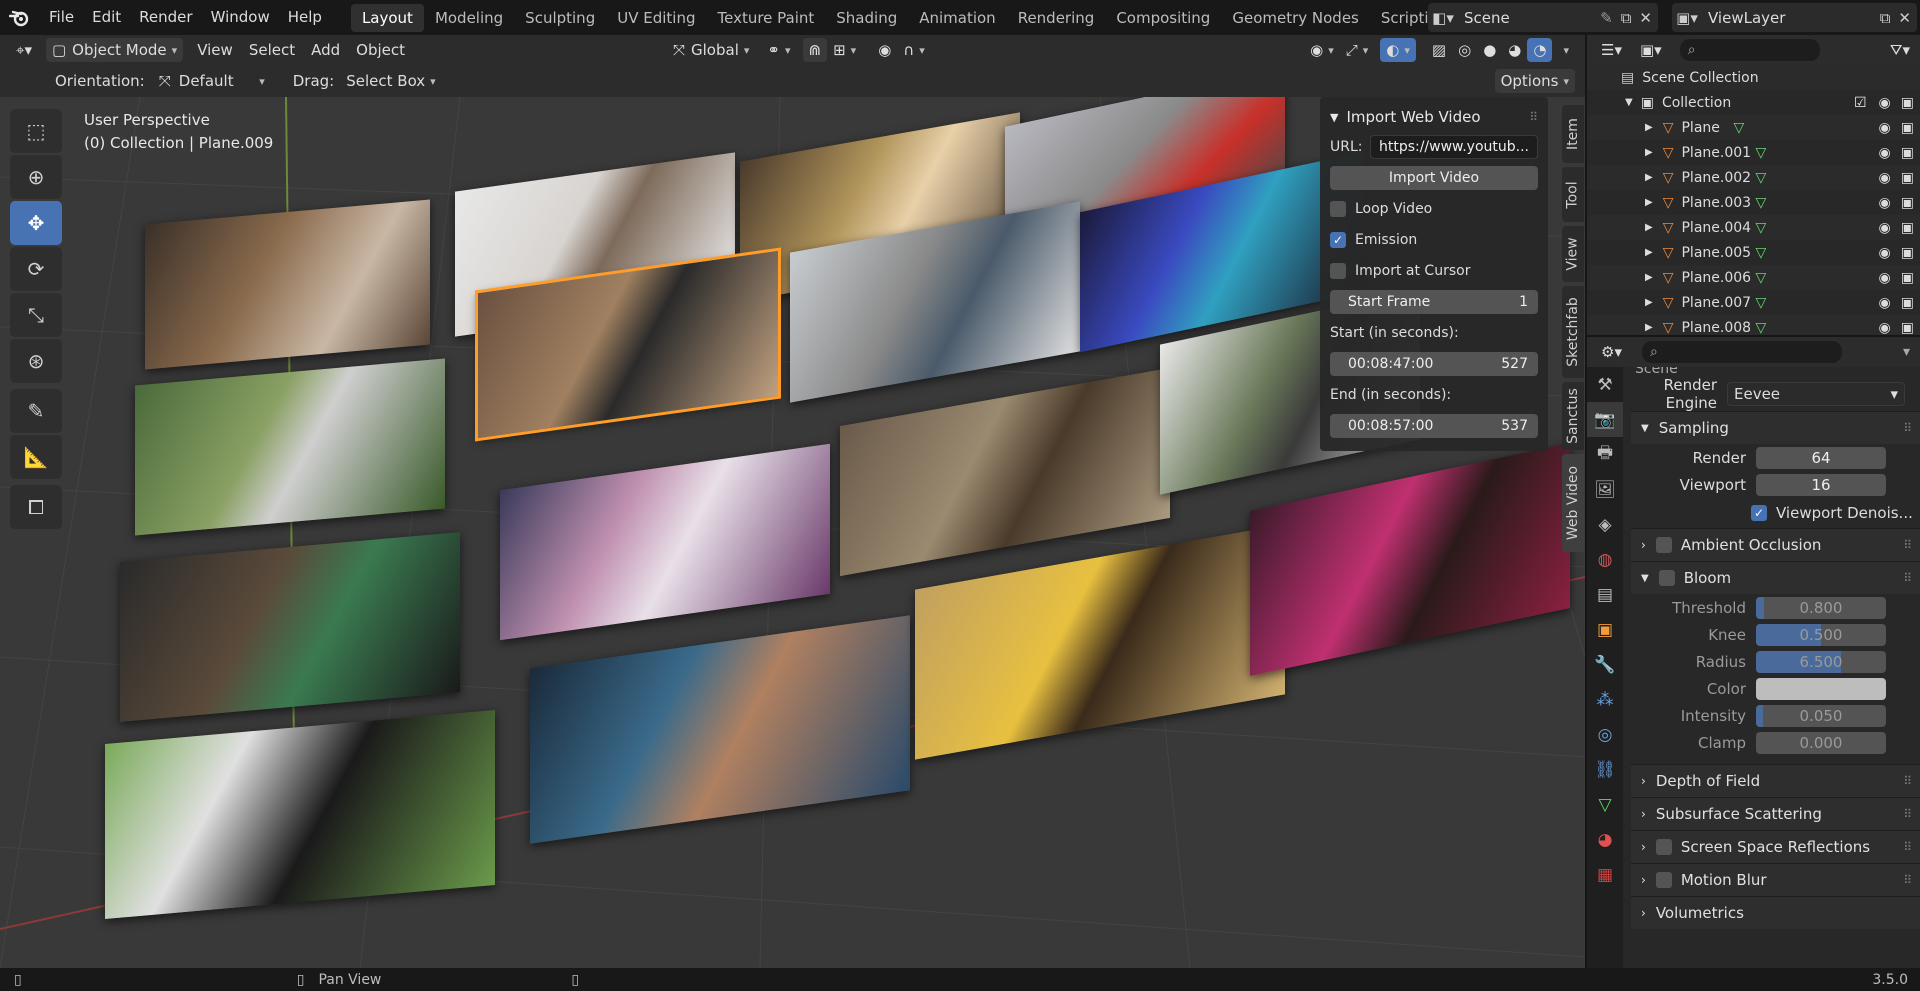 This screenshot has width=1920, height=991. Describe the element at coordinates (1749, 50) in the screenshot. I see `outliner-search: ⌕` at that location.